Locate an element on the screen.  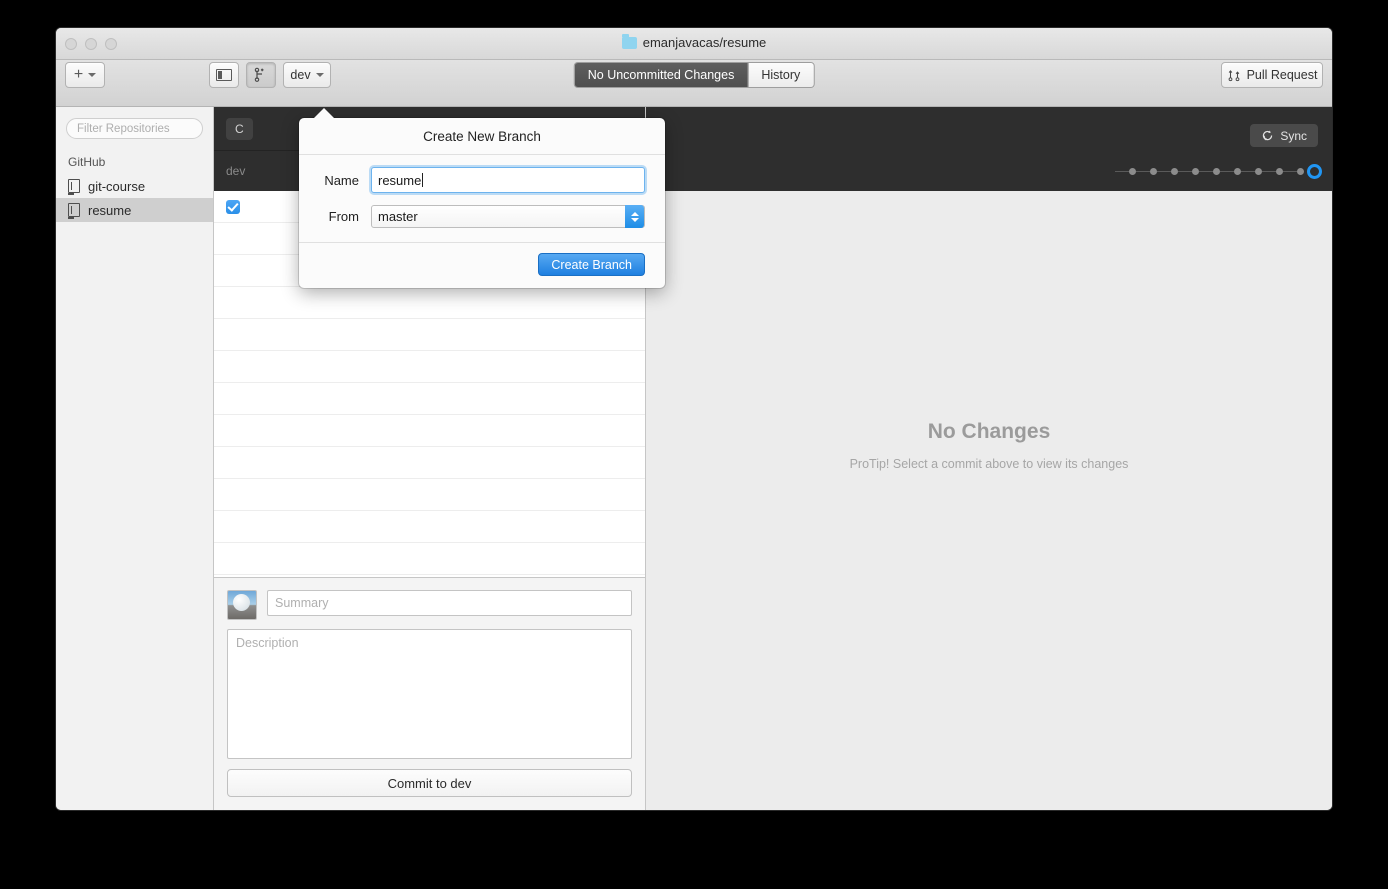
sidebar-group-github: GitHub is located at coordinates (87, 162).